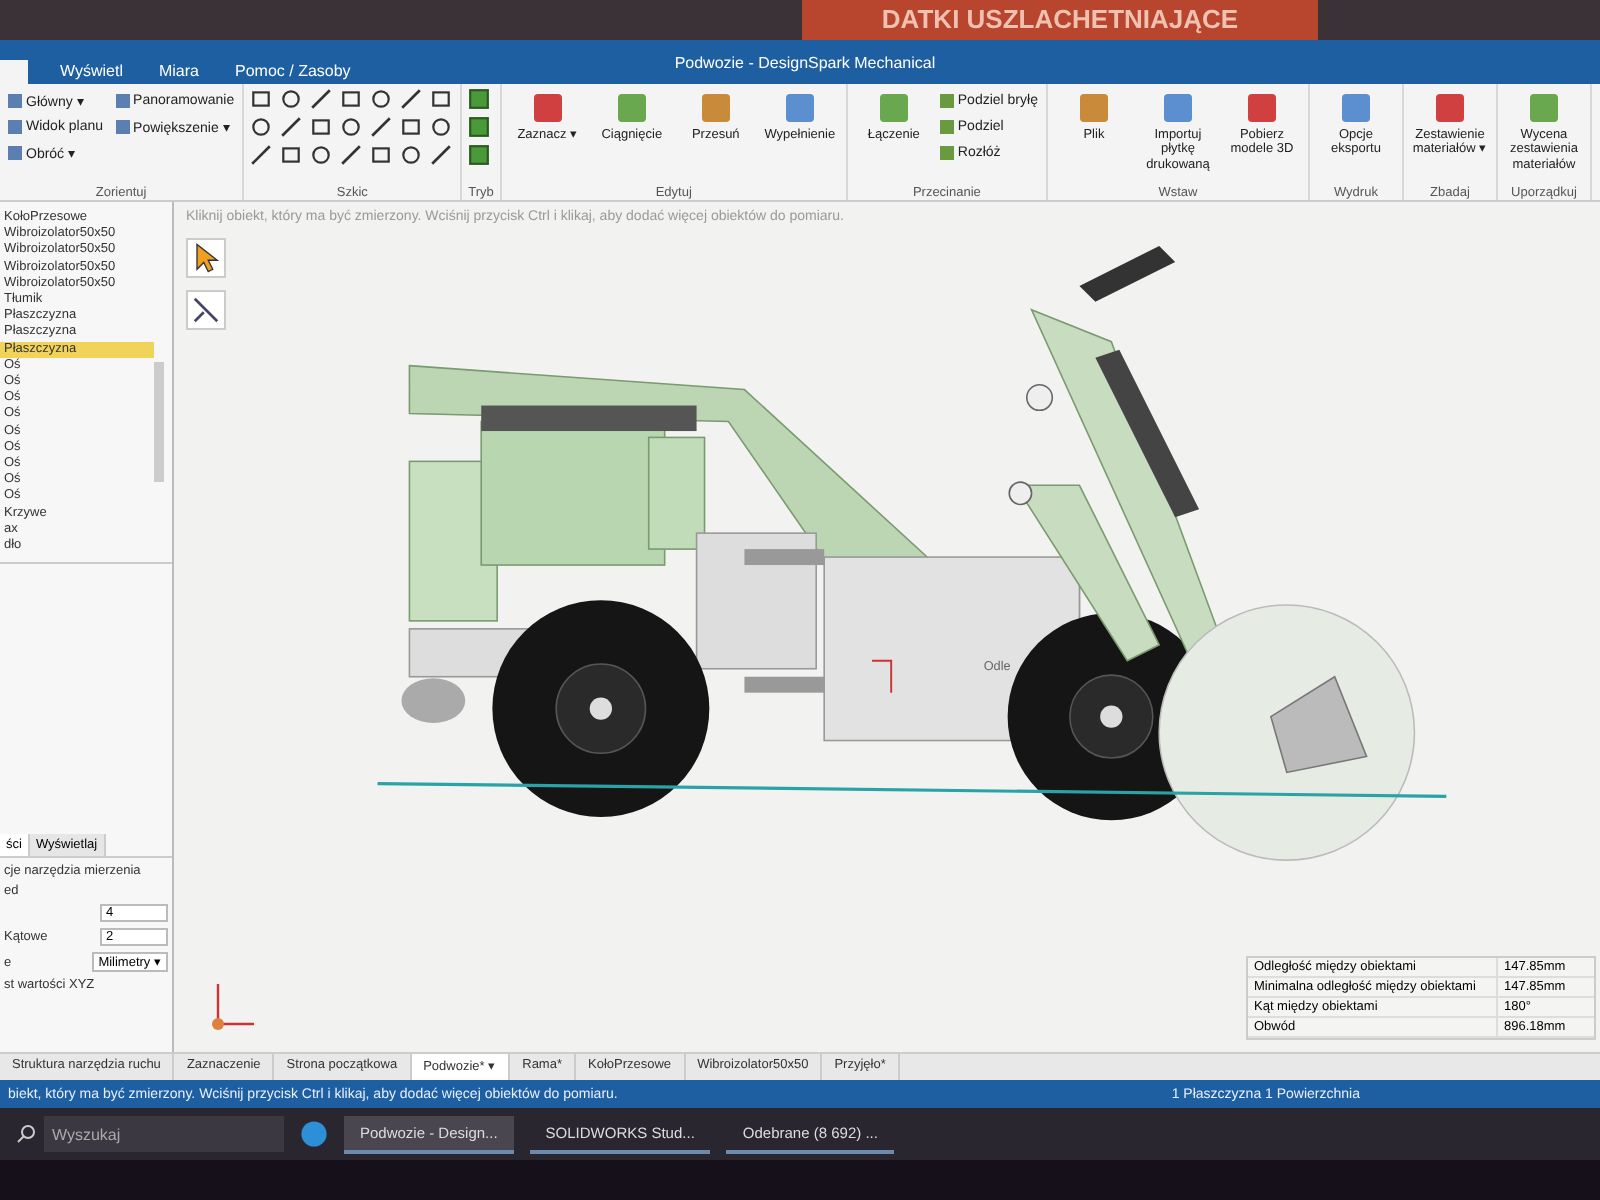 This screenshot has height=1200, width=1600. Describe the element at coordinates (159, 422) in the screenshot. I see `scrollbar` at that location.